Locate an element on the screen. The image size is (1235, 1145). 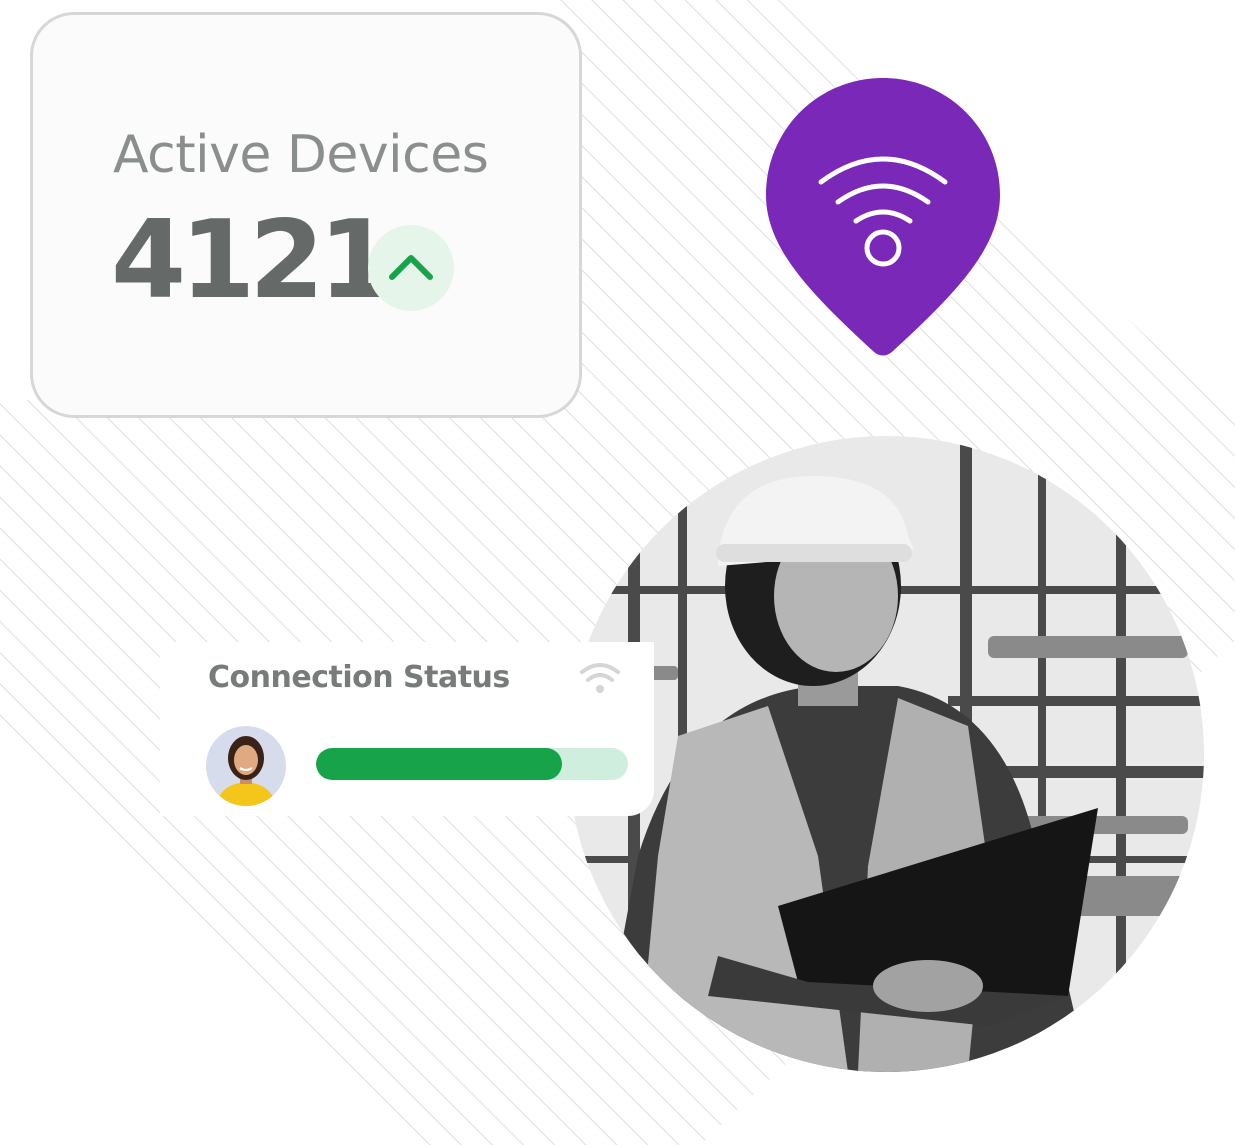
avatar is located at coordinates (246, 766).